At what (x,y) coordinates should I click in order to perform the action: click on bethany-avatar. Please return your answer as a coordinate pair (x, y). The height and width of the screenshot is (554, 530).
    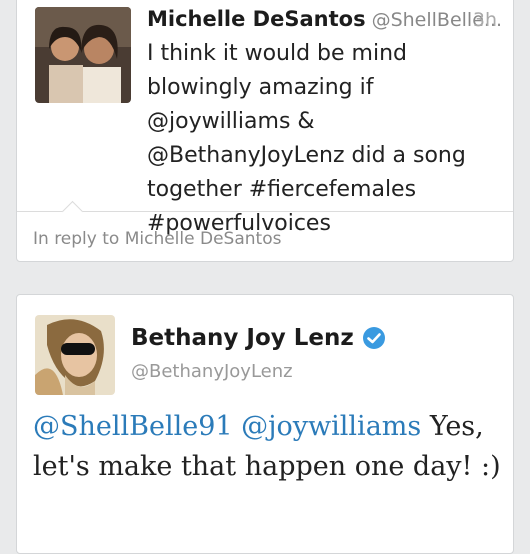
    Looking at the image, I should click on (75, 355).